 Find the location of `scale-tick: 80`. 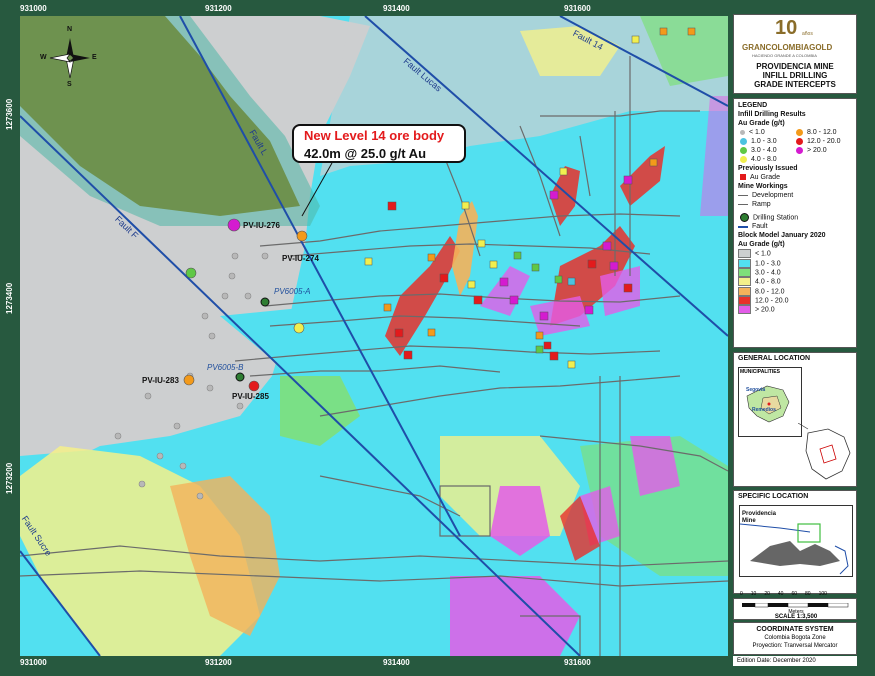

scale-tick: 80 is located at coordinates (808, 594).